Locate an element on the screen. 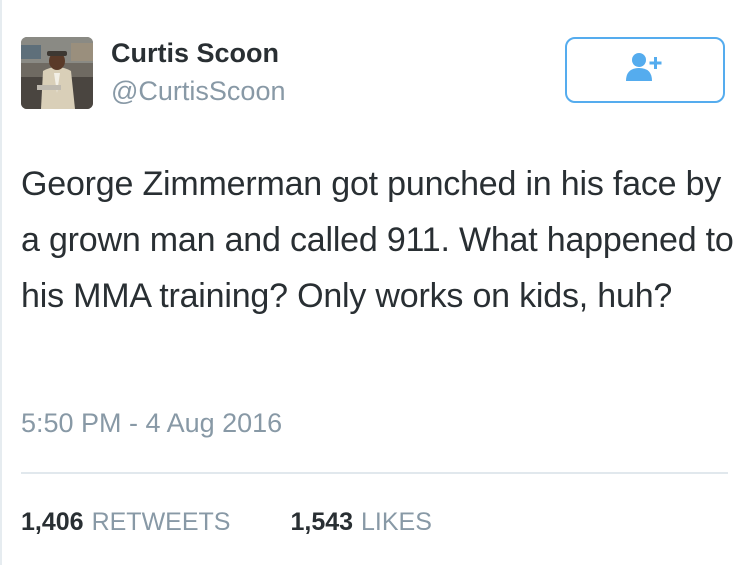 The height and width of the screenshot is (565, 749). divider is located at coordinates (374, 473).